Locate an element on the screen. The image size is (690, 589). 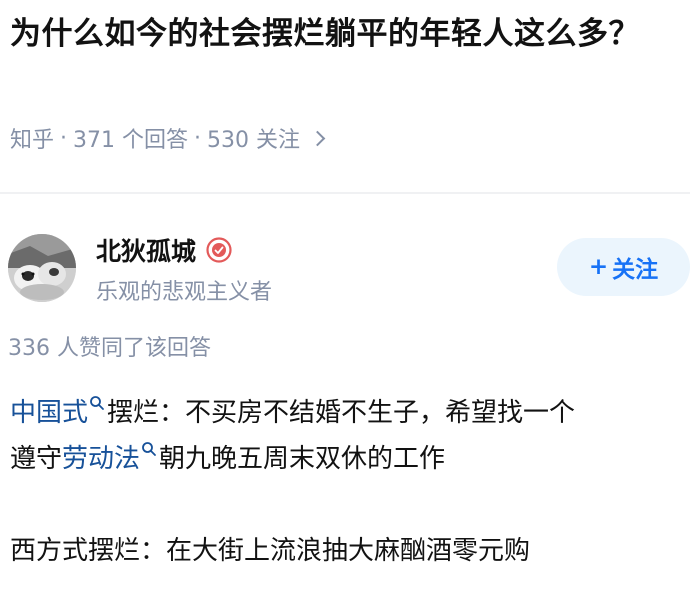
follow-label: 关注 is located at coordinates (635, 270).